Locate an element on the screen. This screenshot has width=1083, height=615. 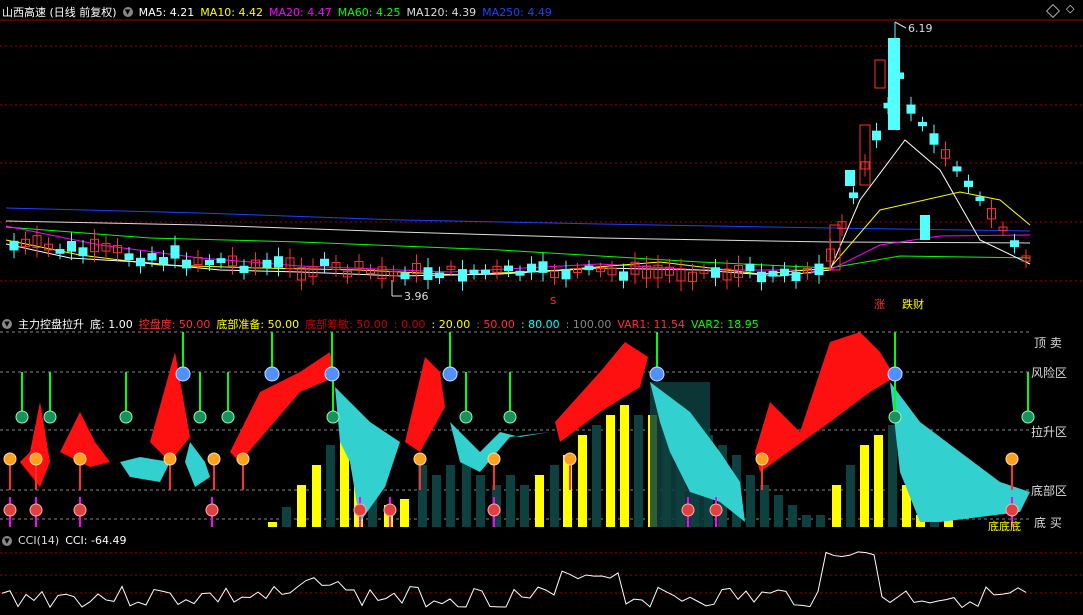
param-var2: VAR2: 18.95 is located at coordinates (725, 324).